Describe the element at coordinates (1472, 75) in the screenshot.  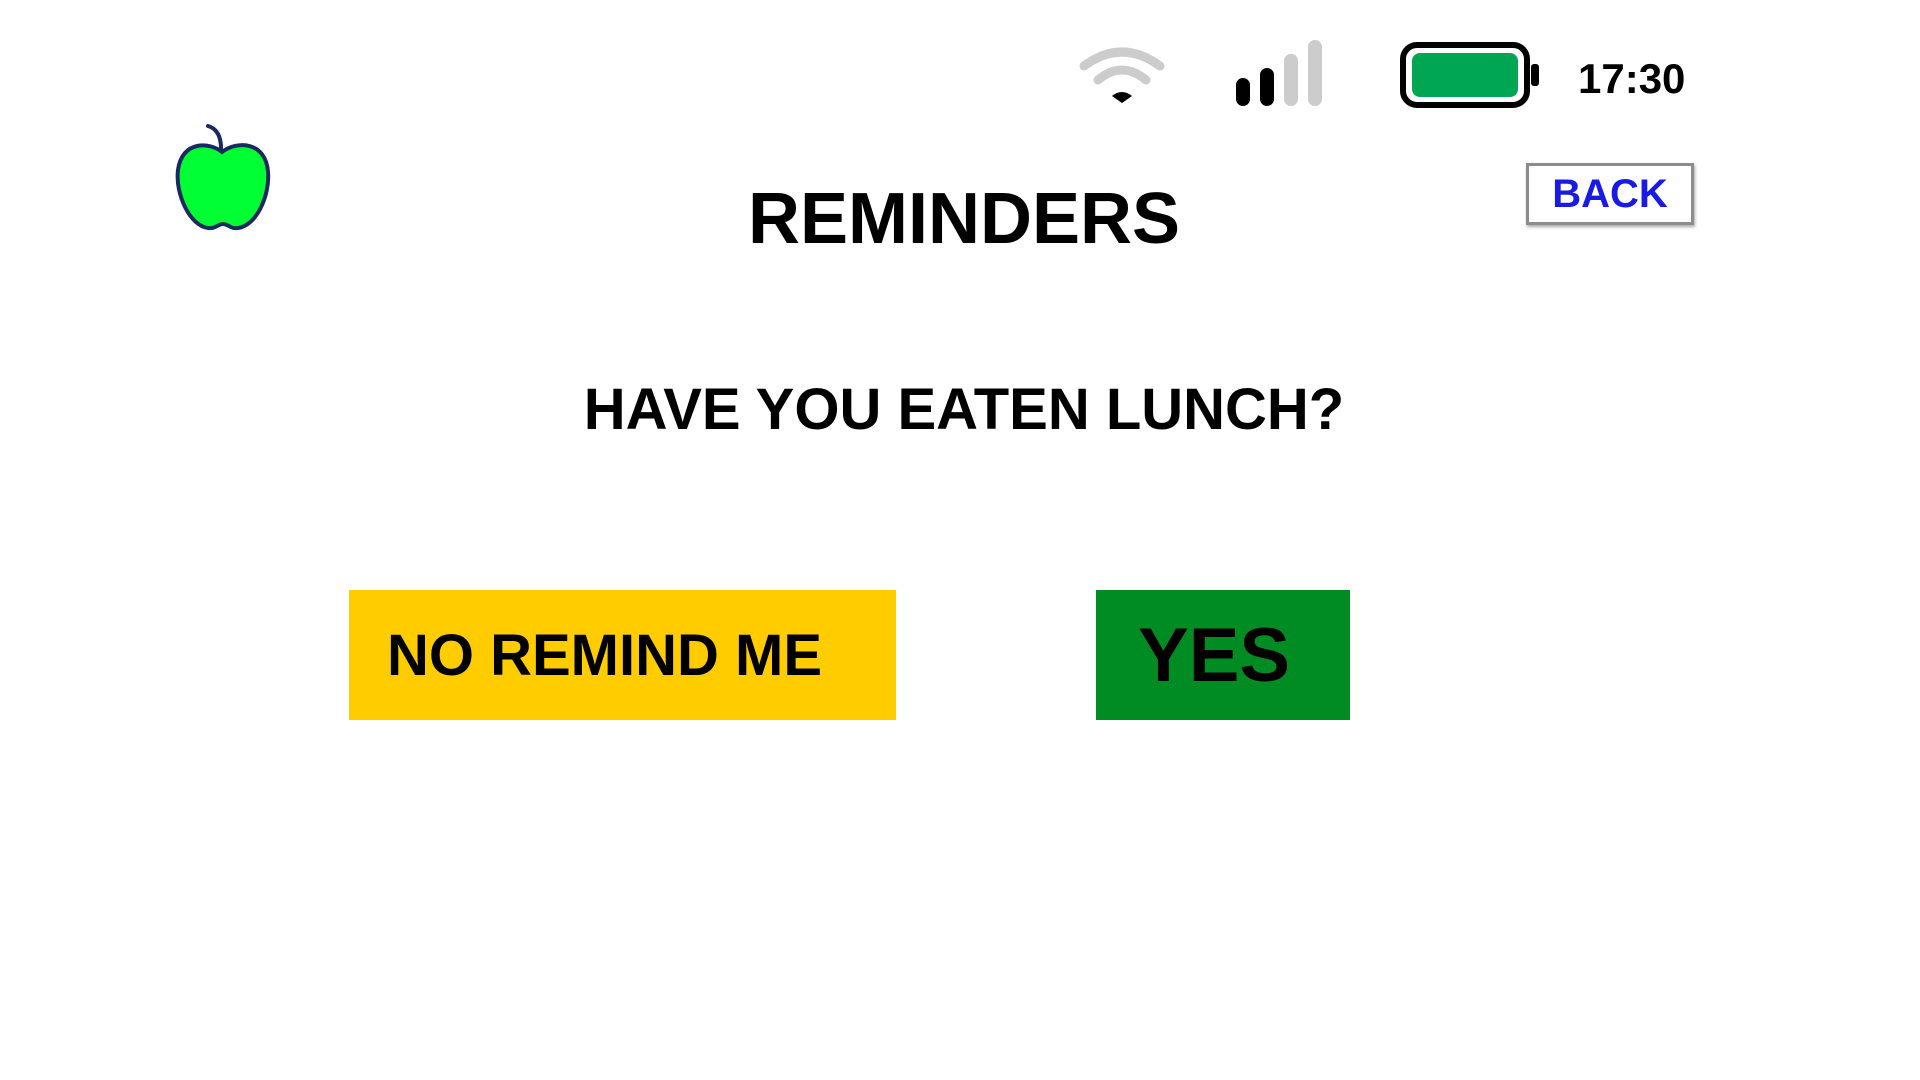
I see `battery-icon` at that location.